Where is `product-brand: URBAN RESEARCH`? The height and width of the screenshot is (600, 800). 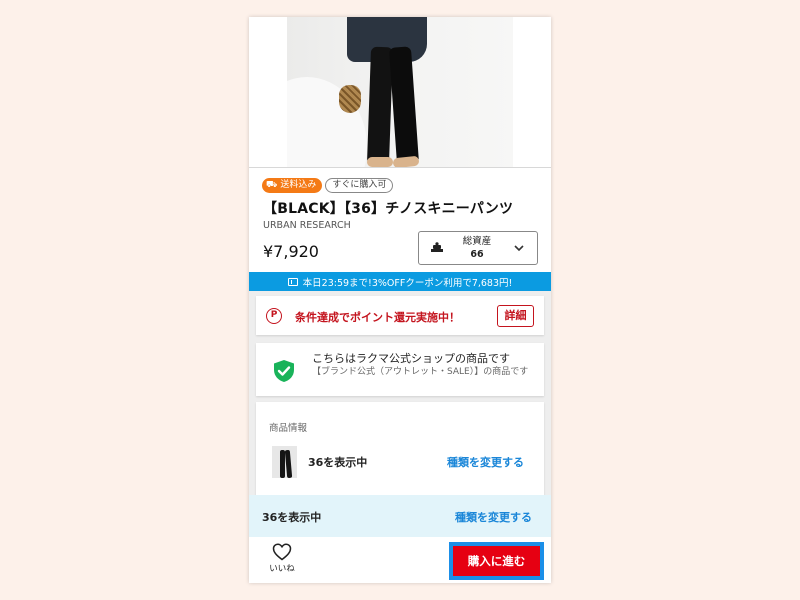
product-brand: URBAN RESEARCH is located at coordinates (307, 225).